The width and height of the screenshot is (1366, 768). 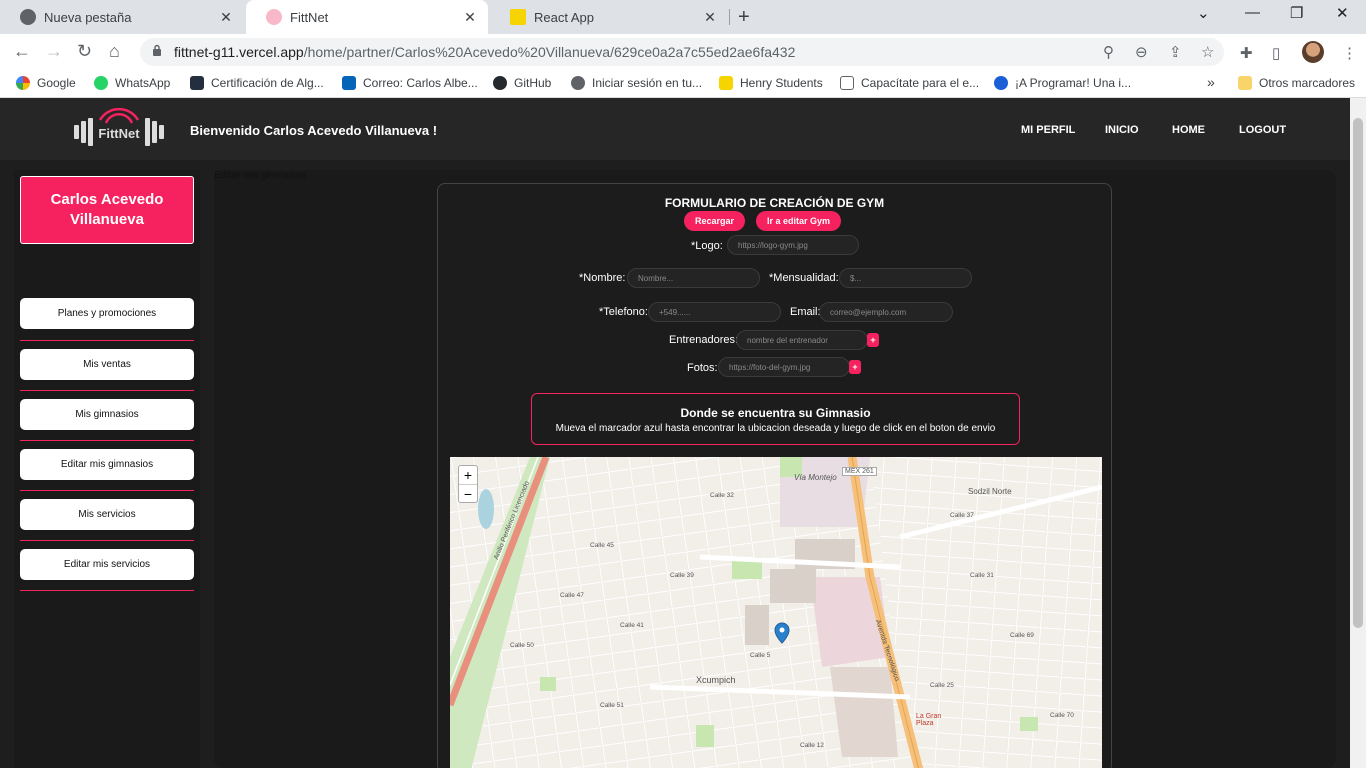 I want to click on lock-icon, so click(x=157, y=50).